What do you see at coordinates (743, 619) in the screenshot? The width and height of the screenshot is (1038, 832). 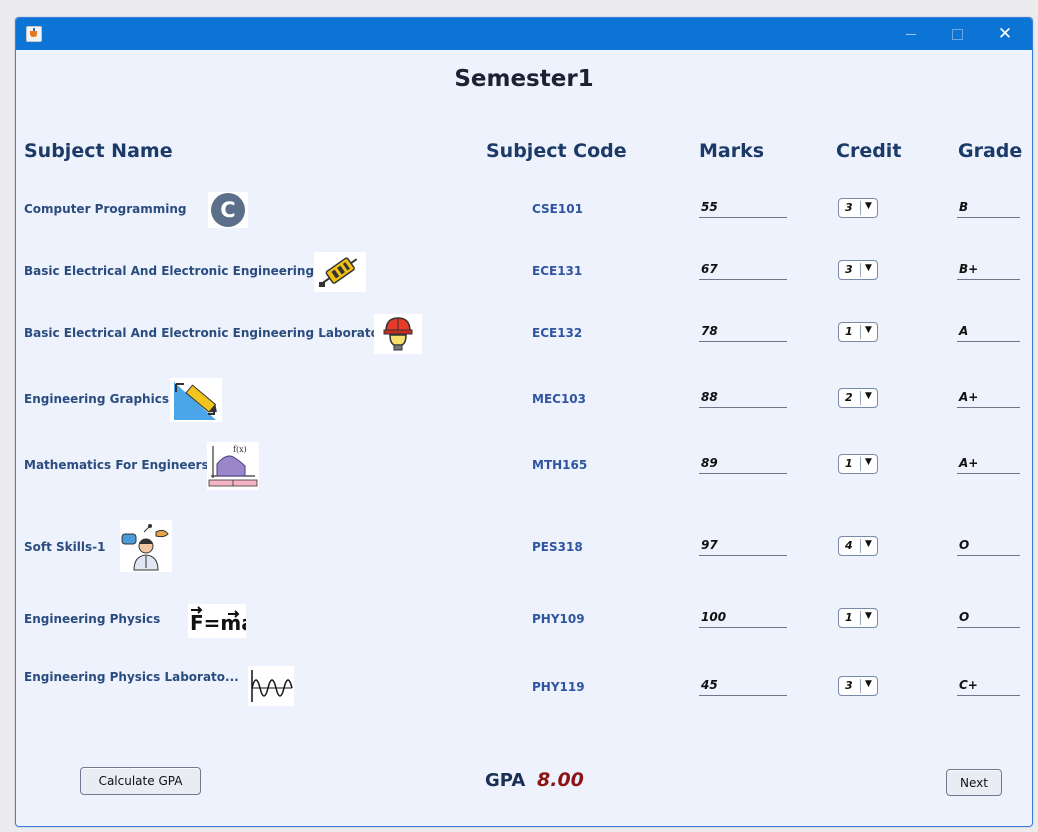 I see `marks-input: 100` at bounding box center [743, 619].